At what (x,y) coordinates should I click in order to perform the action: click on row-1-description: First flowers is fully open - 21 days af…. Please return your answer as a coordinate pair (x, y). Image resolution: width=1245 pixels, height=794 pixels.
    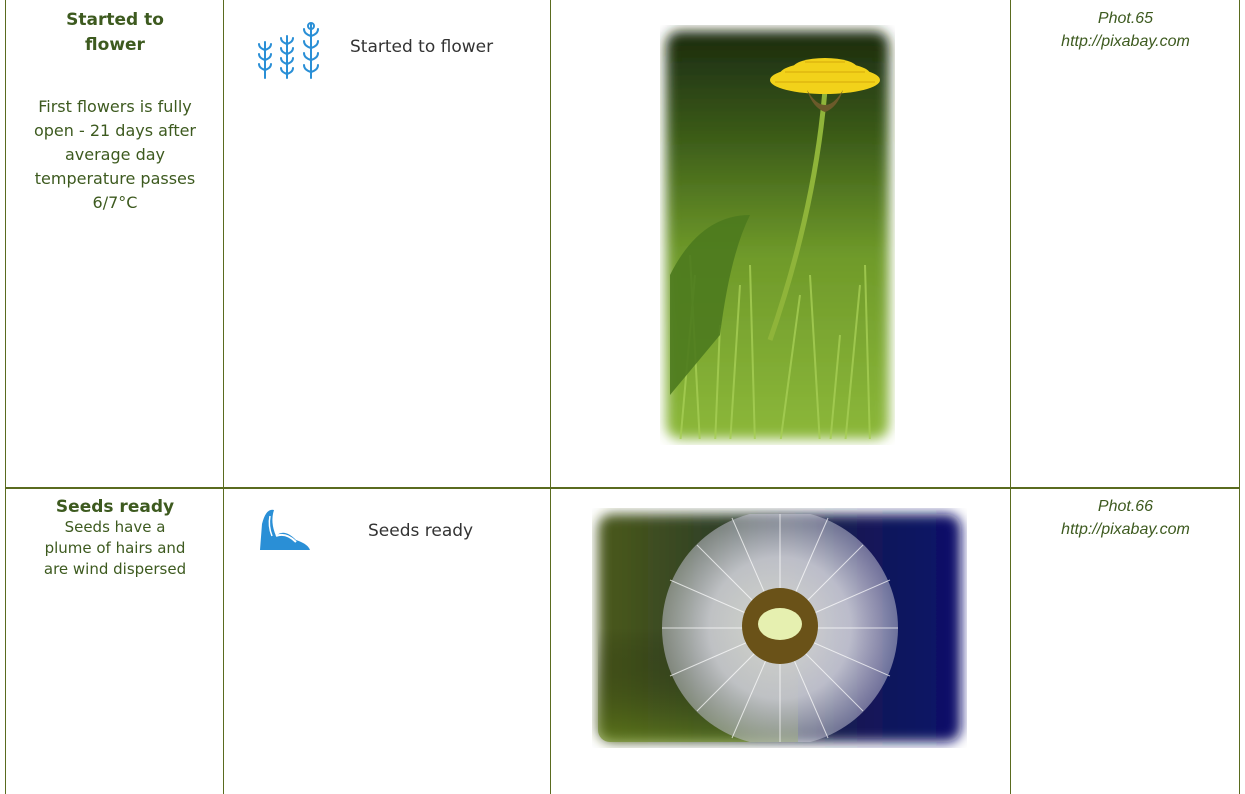
    Looking at the image, I should click on (115, 154).